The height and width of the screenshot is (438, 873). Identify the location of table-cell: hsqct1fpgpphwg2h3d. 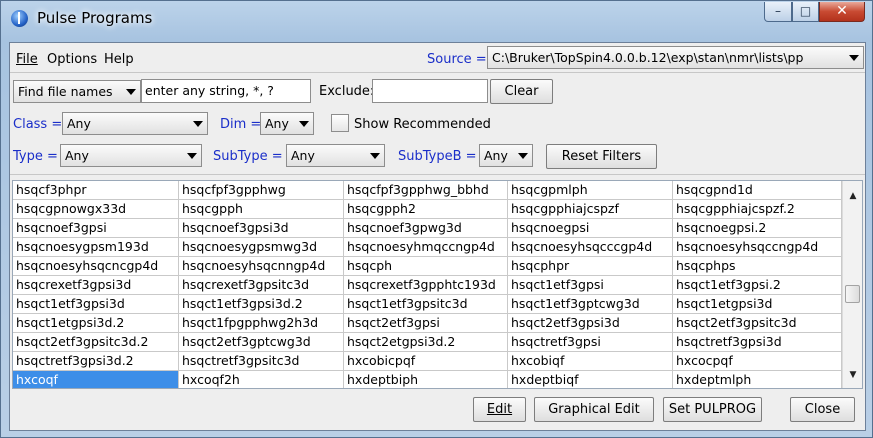
(261, 323).